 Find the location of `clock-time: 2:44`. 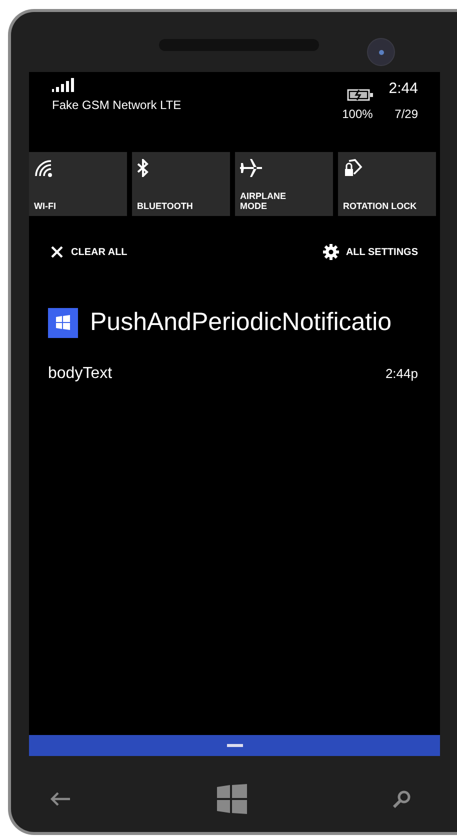

clock-time: 2:44 is located at coordinates (403, 89).